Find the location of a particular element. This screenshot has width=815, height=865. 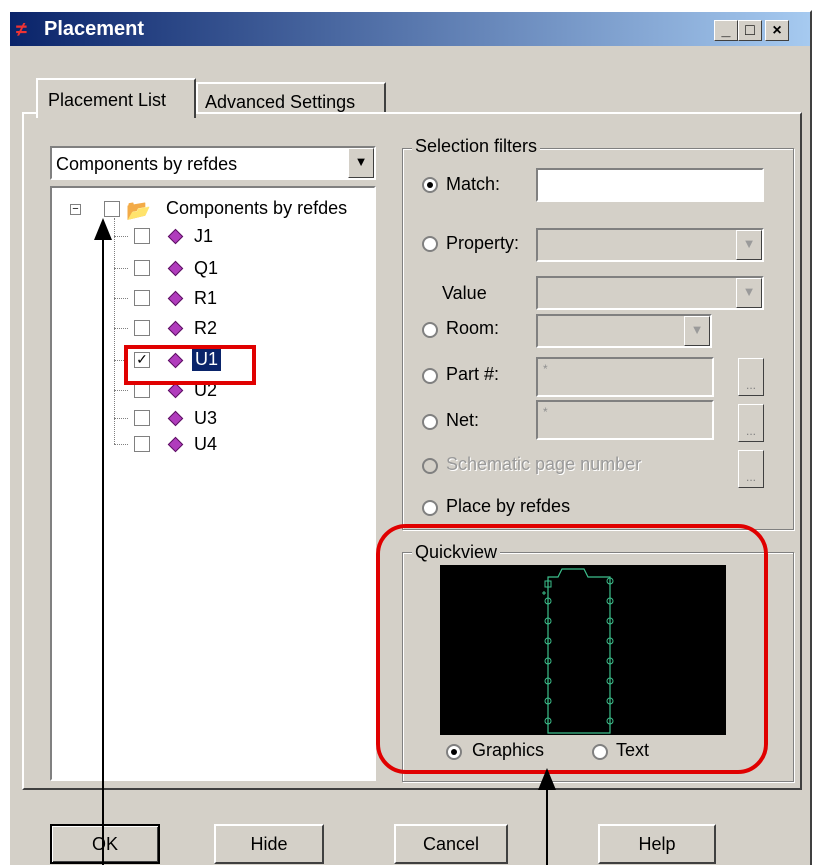

u1-highlight-box is located at coordinates (190, 365).